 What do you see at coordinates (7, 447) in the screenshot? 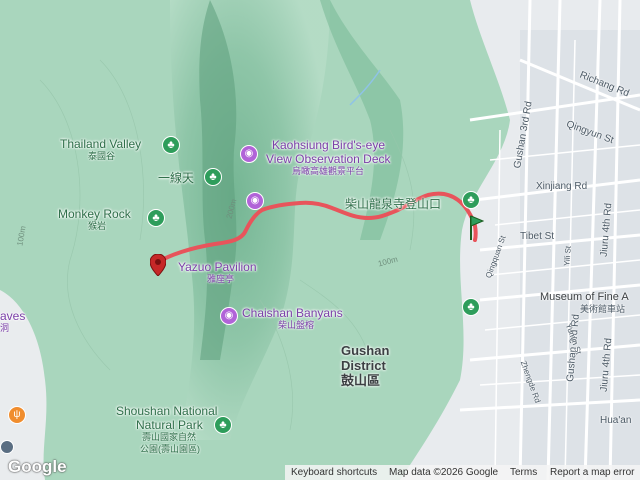
I see `transit-icon` at bounding box center [7, 447].